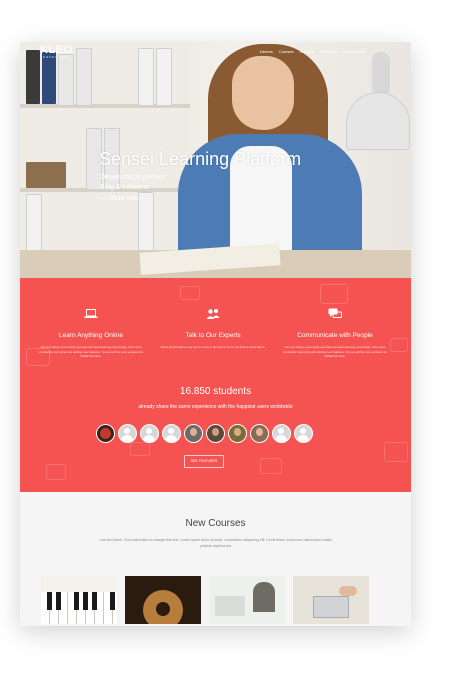 This screenshot has width=465, height=691. Describe the element at coordinates (329, 51) in the screenshot. I see `nav-item-members: Members` at that location.